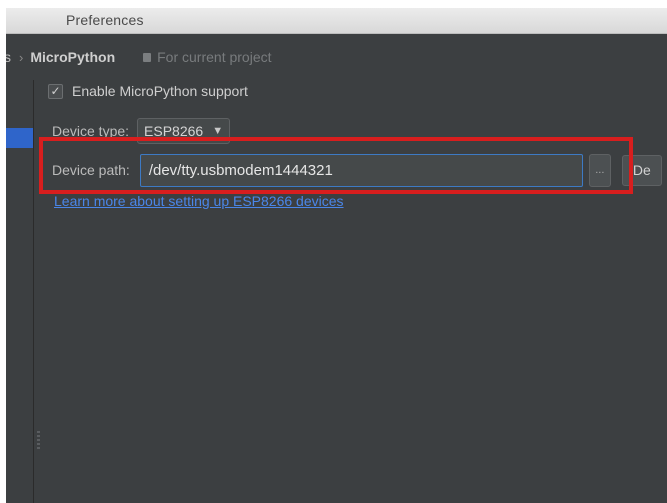 The width and height of the screenshot is (667, 503). I want to click on document-icon, so click(147, 57).